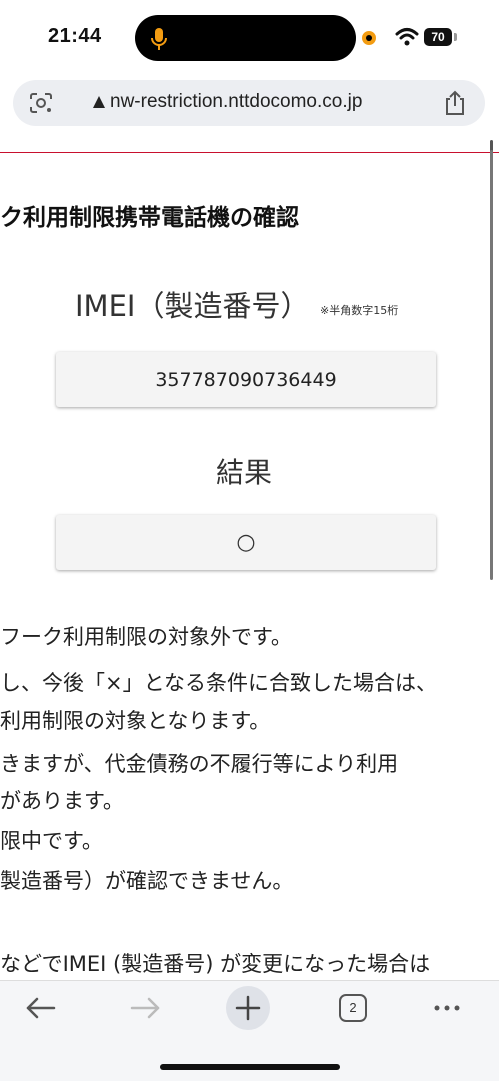 The height and width of the screenshot is (1081, 499). I want to click on description-line: があります。, so click(62, 801).